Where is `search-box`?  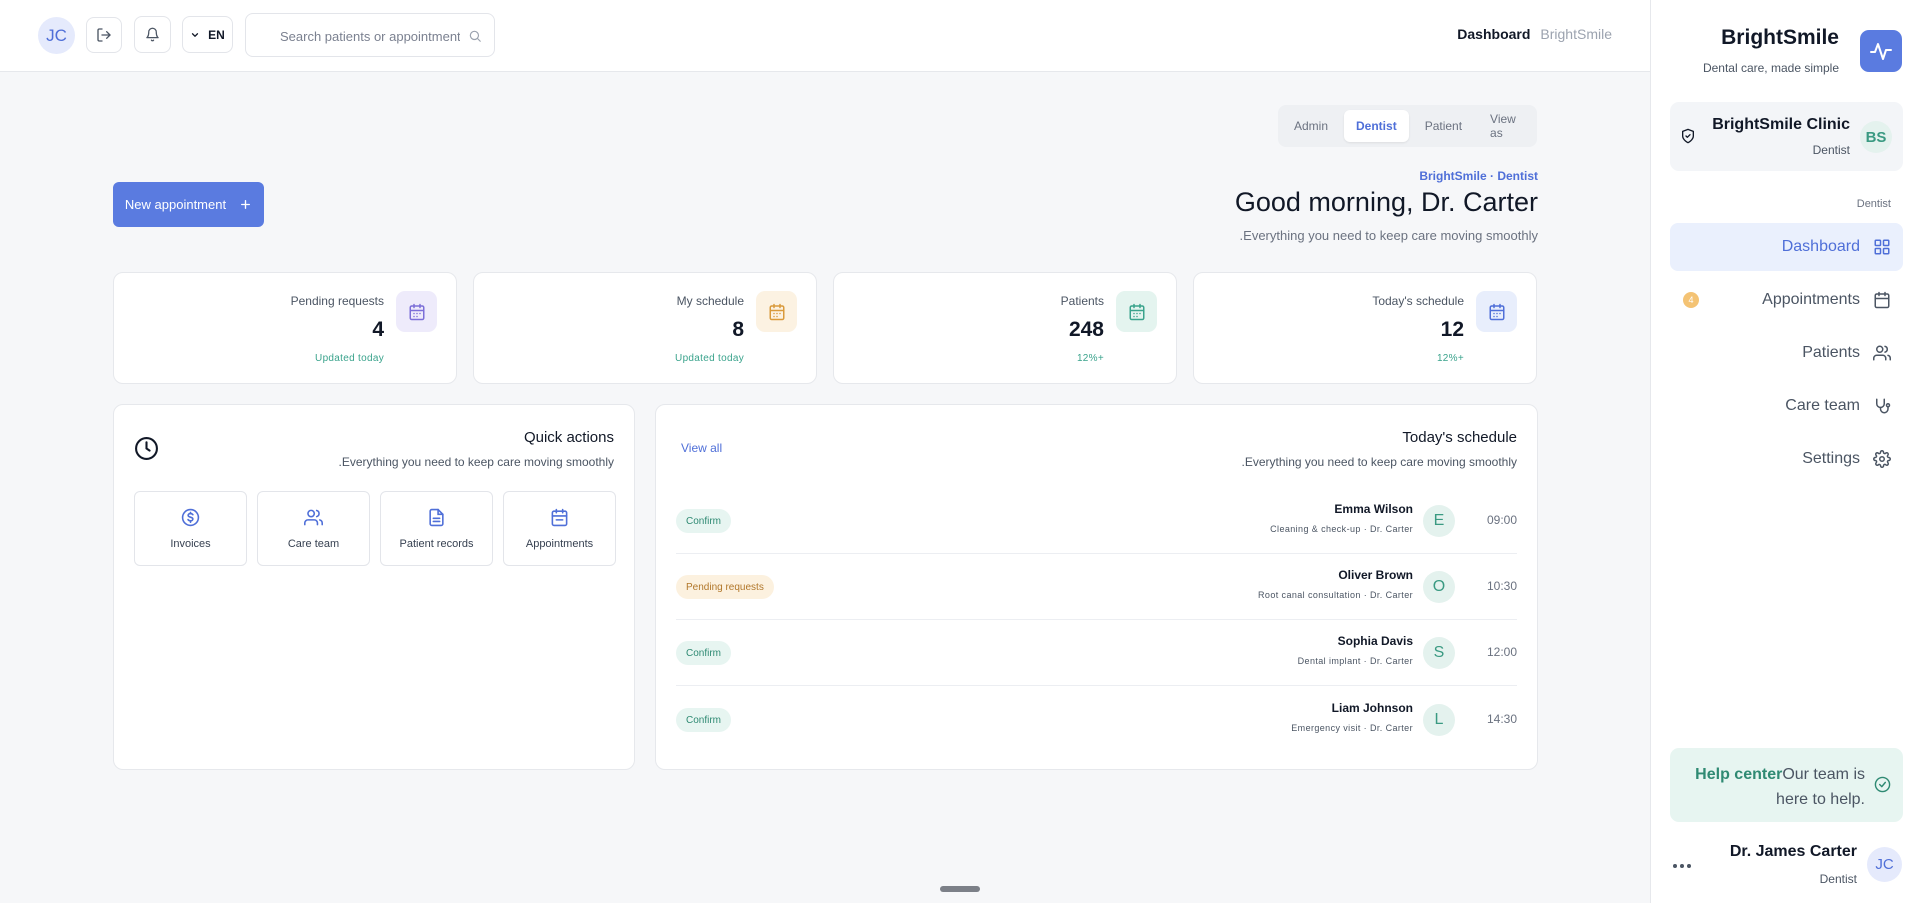
search-box is located at coordinates (370, 35).